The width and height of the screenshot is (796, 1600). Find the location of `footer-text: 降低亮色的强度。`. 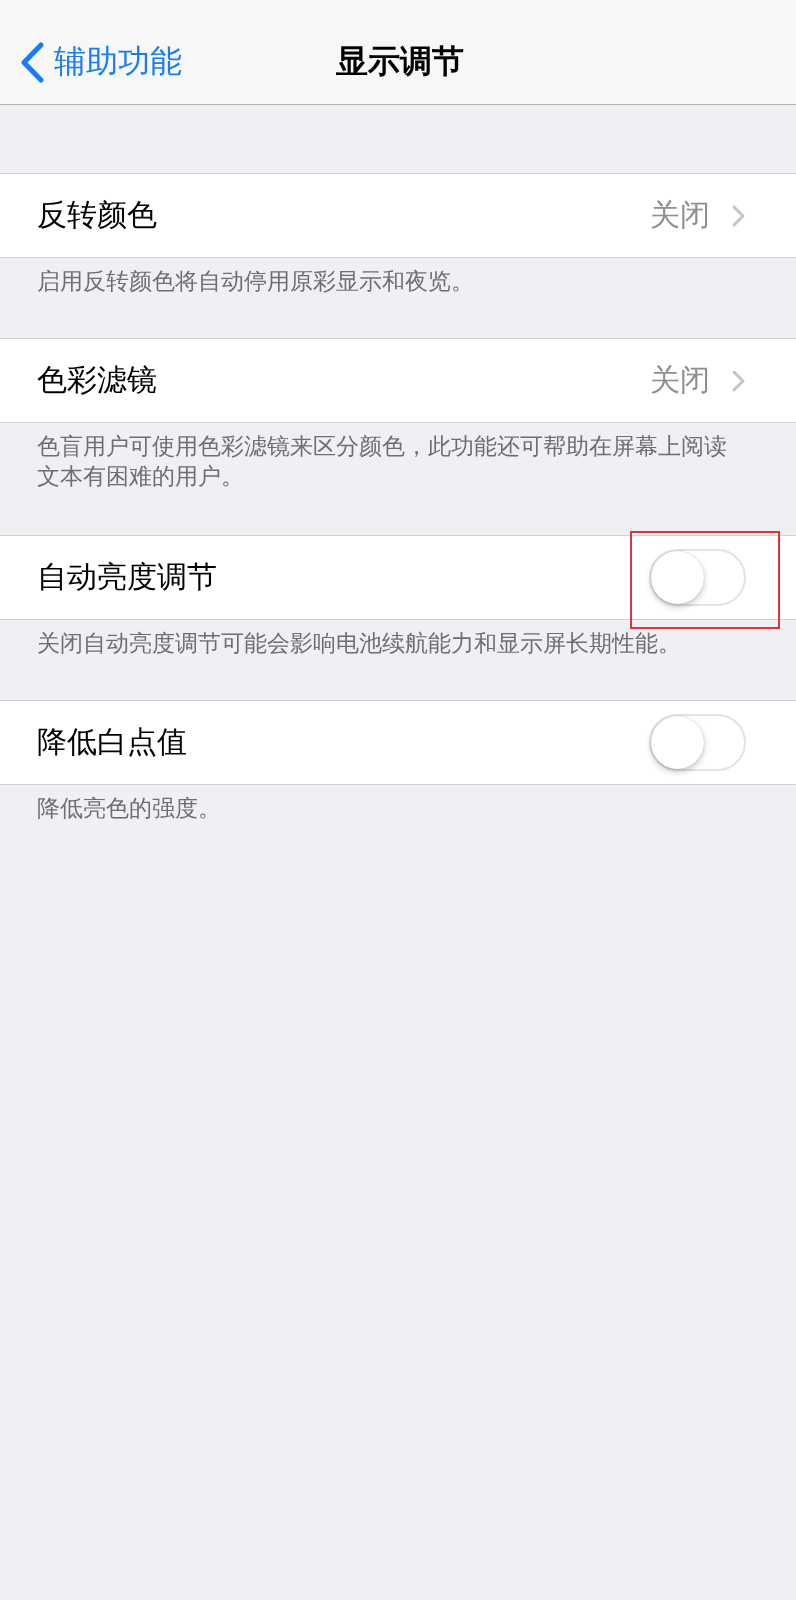

footer-text: 降低亮色的强度。 is located at coordinates (129, 808).